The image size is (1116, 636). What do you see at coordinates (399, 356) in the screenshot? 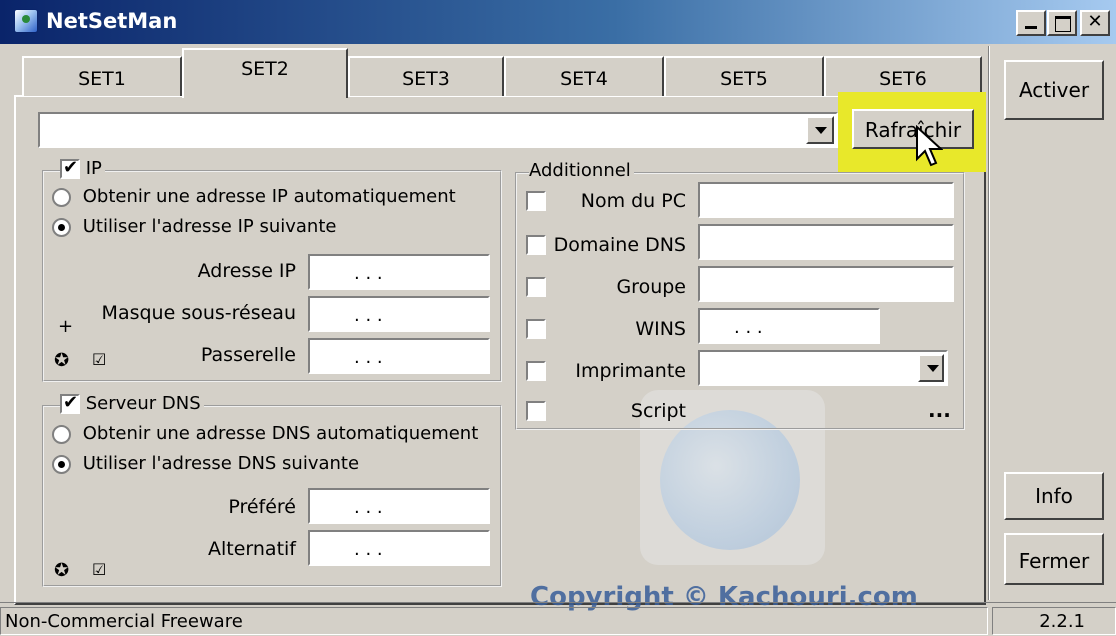
I see `gateway-field: . . .` at bounding box center [399, 356].